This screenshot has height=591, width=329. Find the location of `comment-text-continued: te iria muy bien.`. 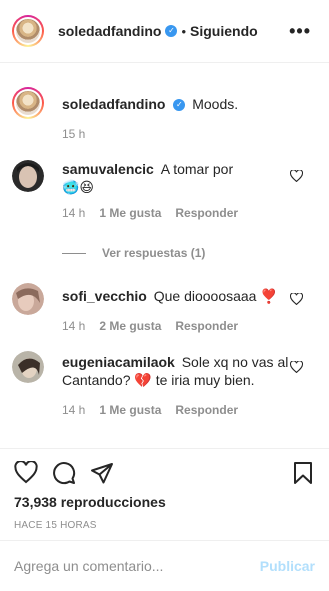

comment-text-continued: te iria muy bien. is located at coordinates (205, 380).